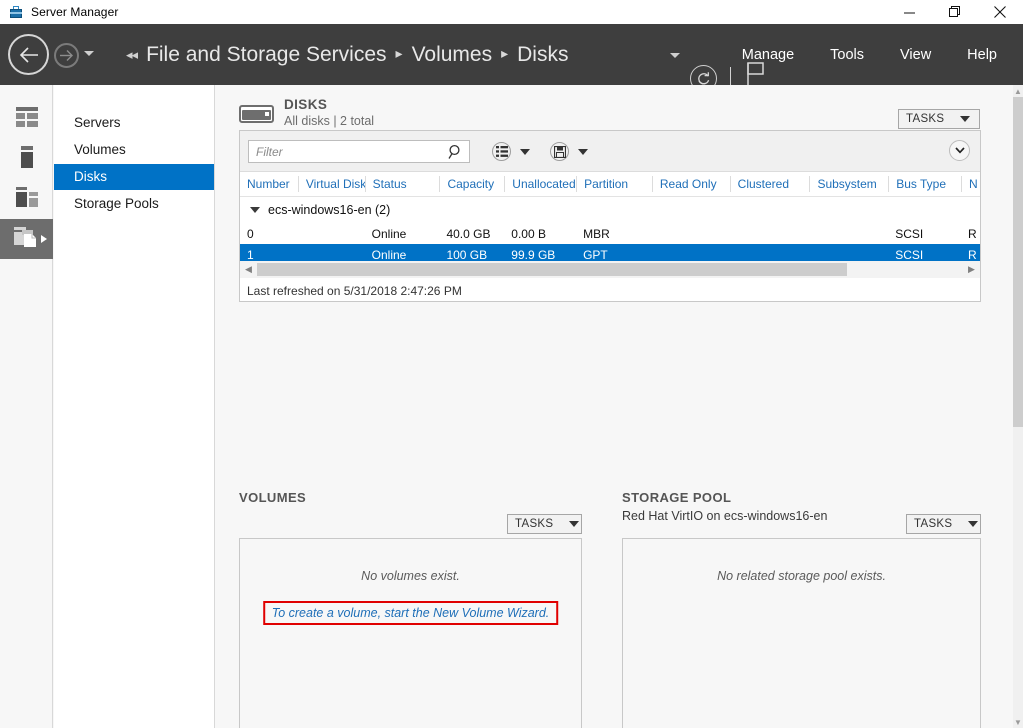 This screenshot has height=728, width=1023. Describe the element at coordinates (471, 184) in the screenshot. I see `column-header-capacity: Capacity` at that location.